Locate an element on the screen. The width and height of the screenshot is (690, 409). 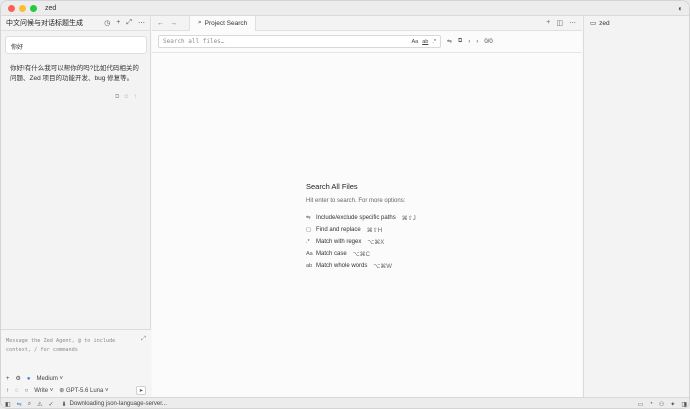
maximize-icon: ⤢ is located at coordinates (129, 23).